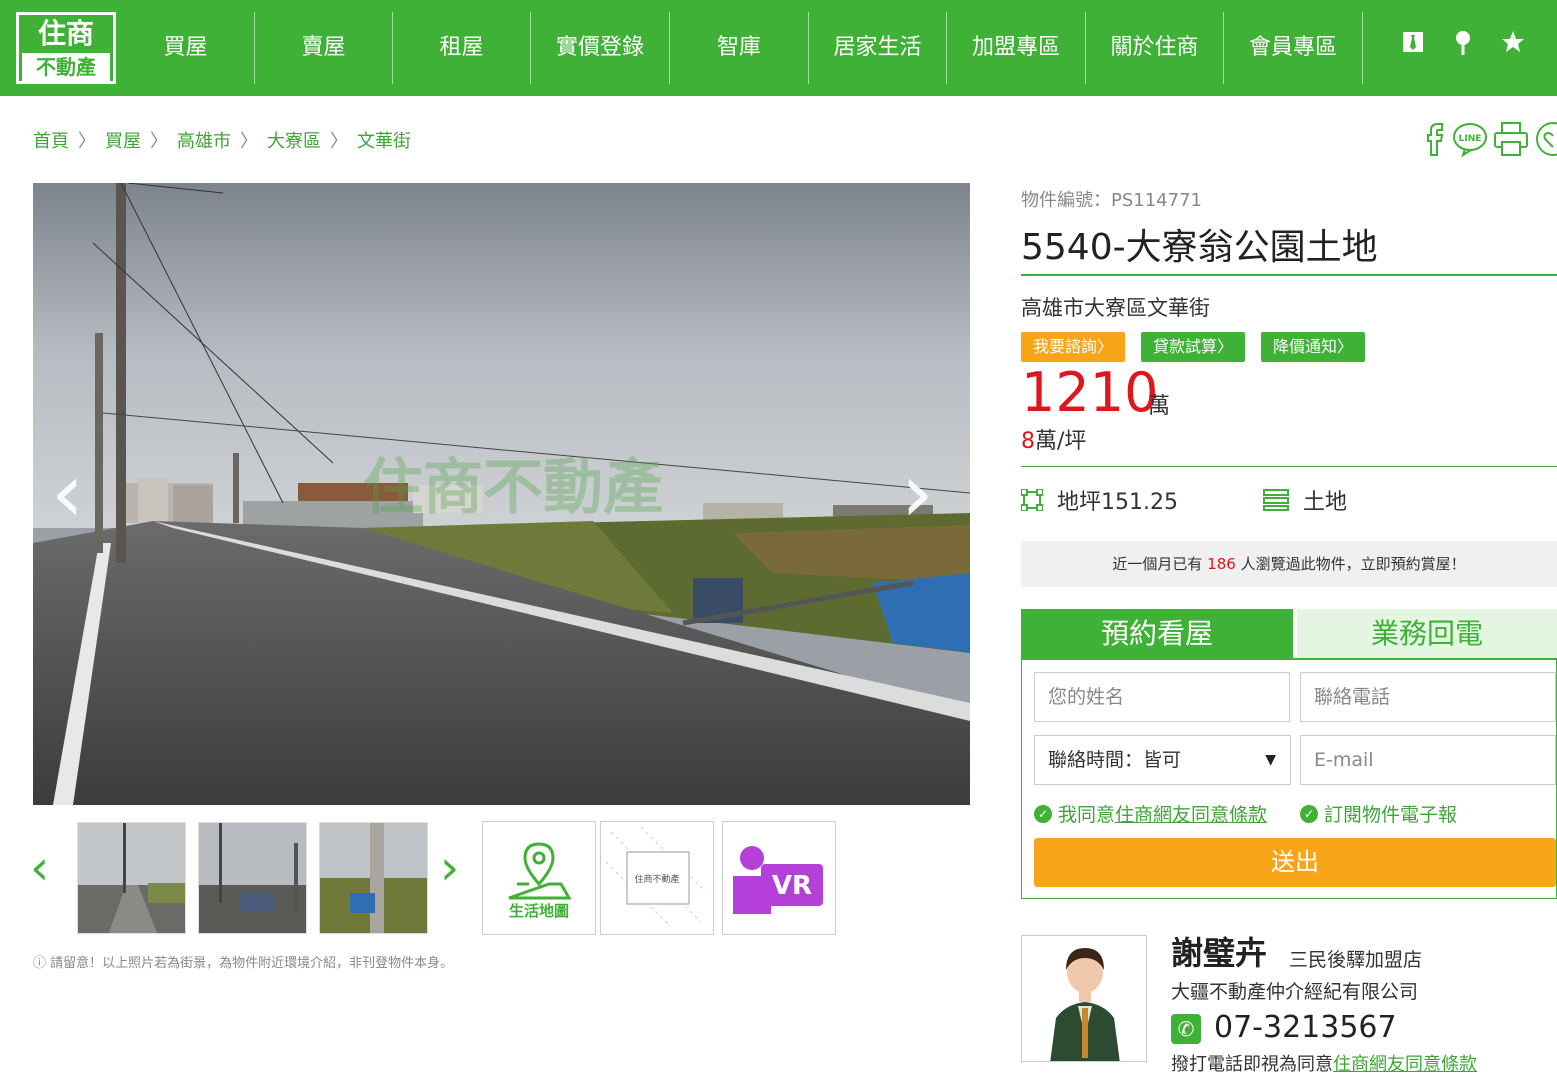  I want to click on views-count: 186, so click(1221, 564).